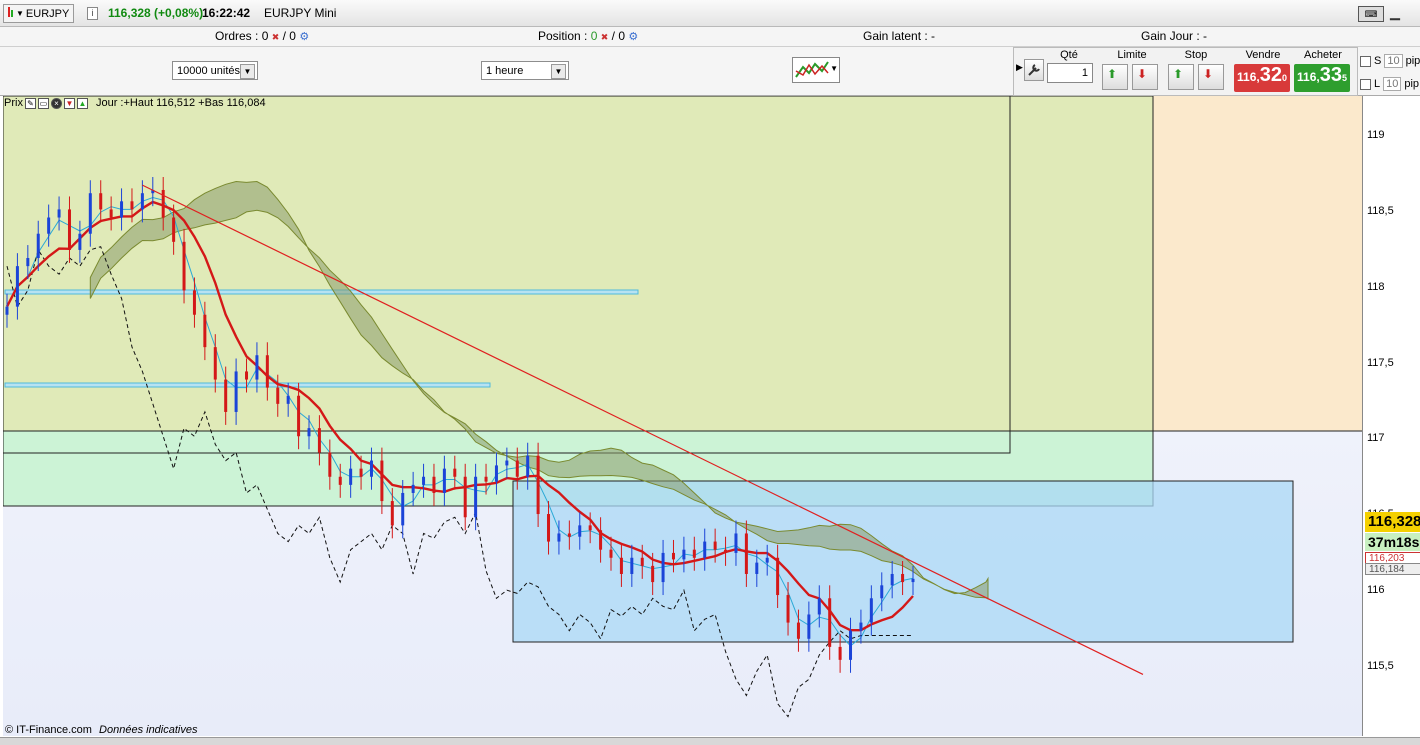 The height and width of the screenshot is (745, 1420). Describe the element at coordinates (1412, 61) in the screenshot. I see `pips-label: pip` at that location.